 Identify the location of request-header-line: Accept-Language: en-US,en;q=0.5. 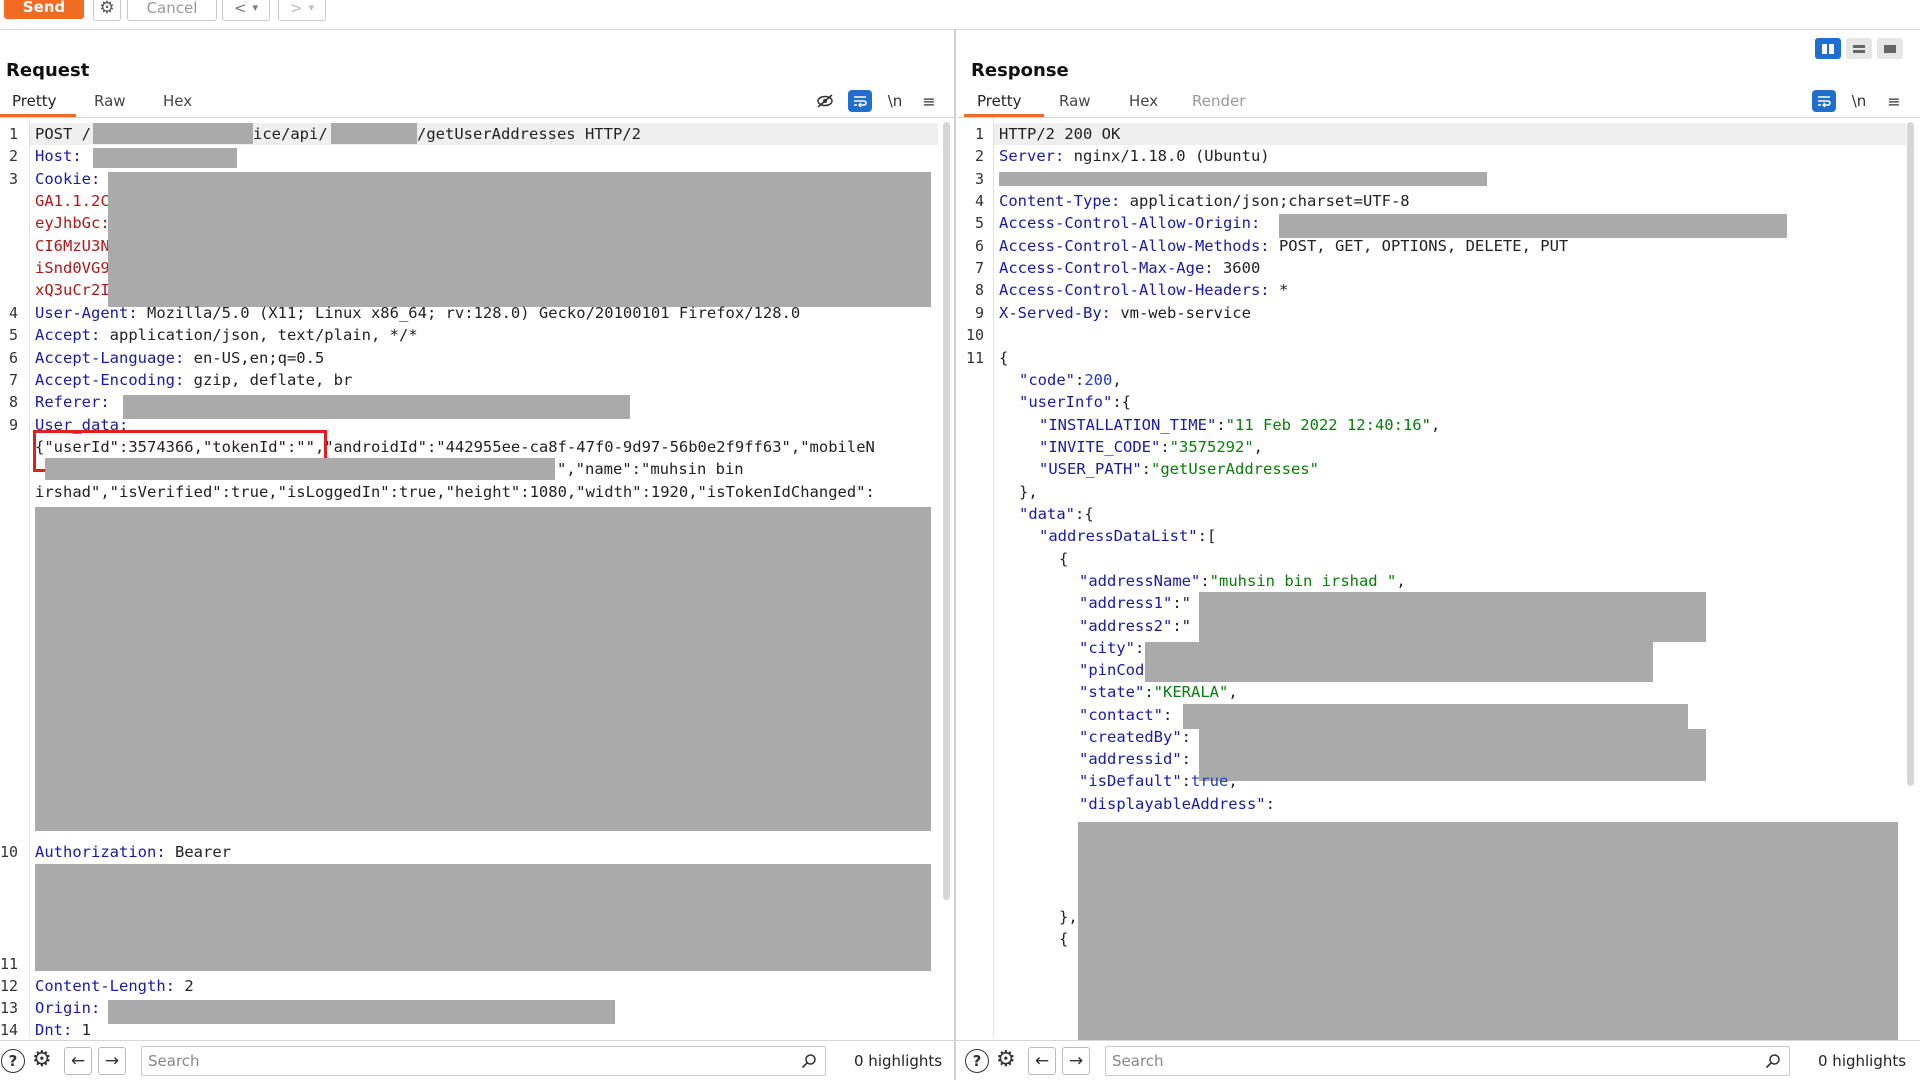
(179, 358).